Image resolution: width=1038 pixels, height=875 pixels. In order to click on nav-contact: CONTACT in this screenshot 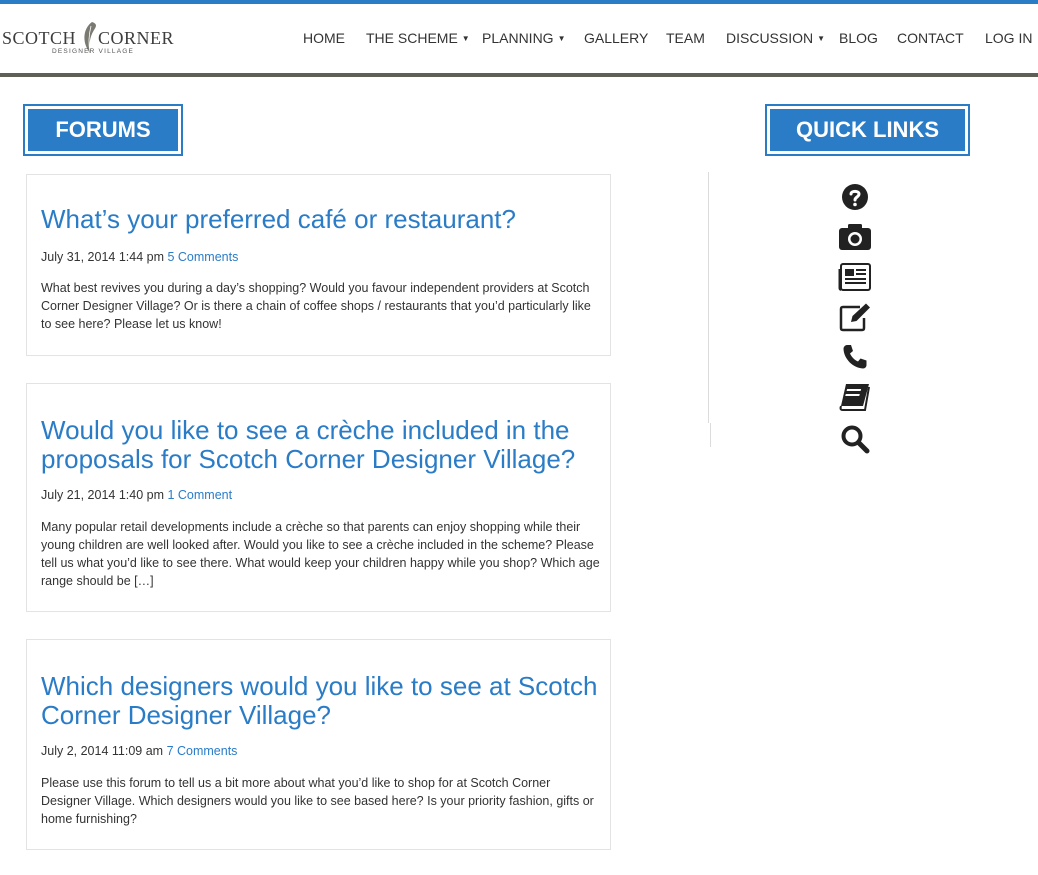, I will do `click(930, 38)`.